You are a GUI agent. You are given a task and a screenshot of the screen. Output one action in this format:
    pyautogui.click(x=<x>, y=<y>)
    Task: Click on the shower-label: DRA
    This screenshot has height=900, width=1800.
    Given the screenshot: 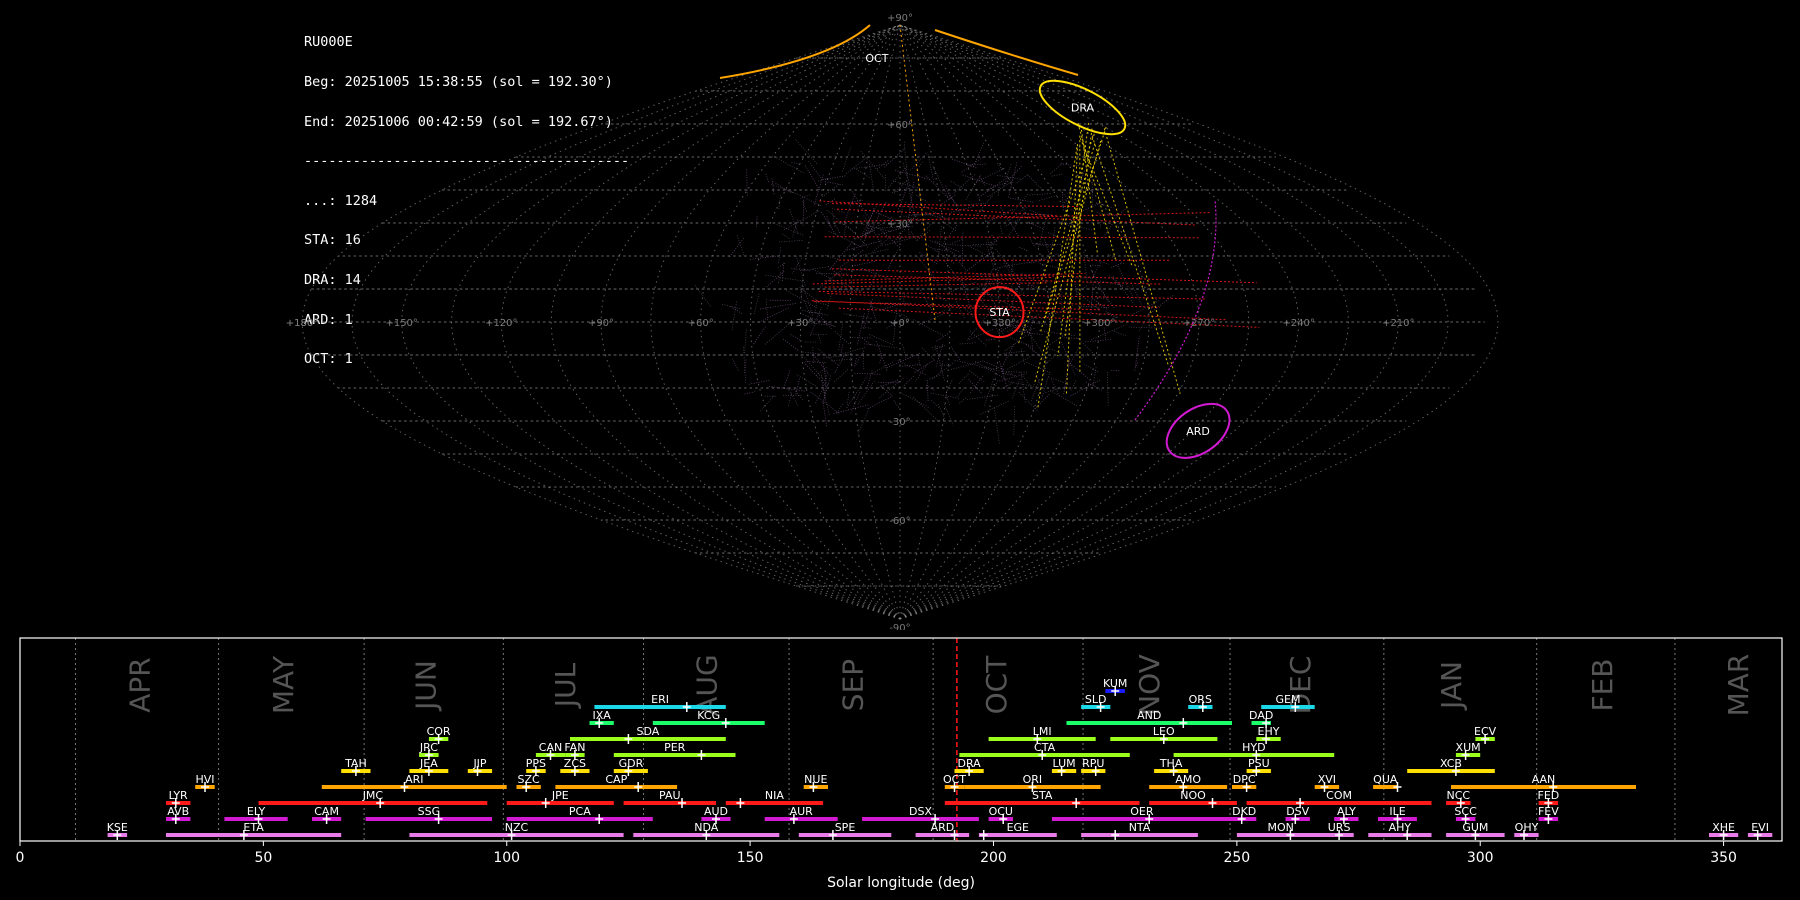 What is the action you would take?
    pyautogui.click(x=969, y=763)
    